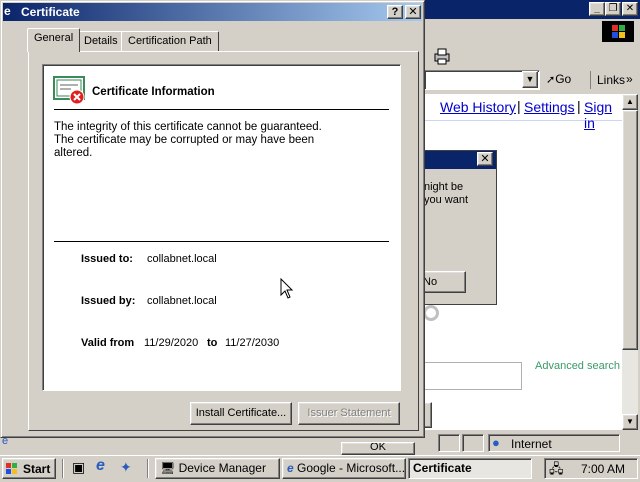  Describe the element at coordinates (78, 467) in the screenshot. I see `quicklaunch-desktop-icon: ▣` at that location.